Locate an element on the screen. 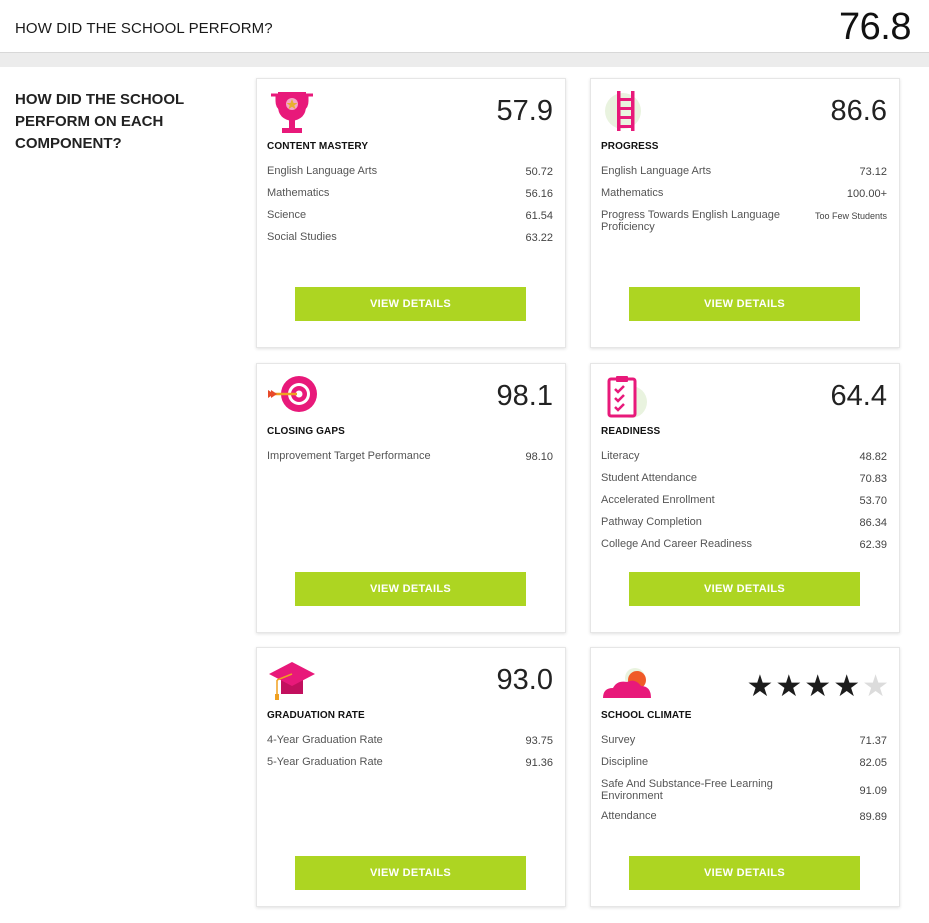 The image size is (929, 923). row-label: 4-Year Graduation Rate is located at coordinates (325, 740).